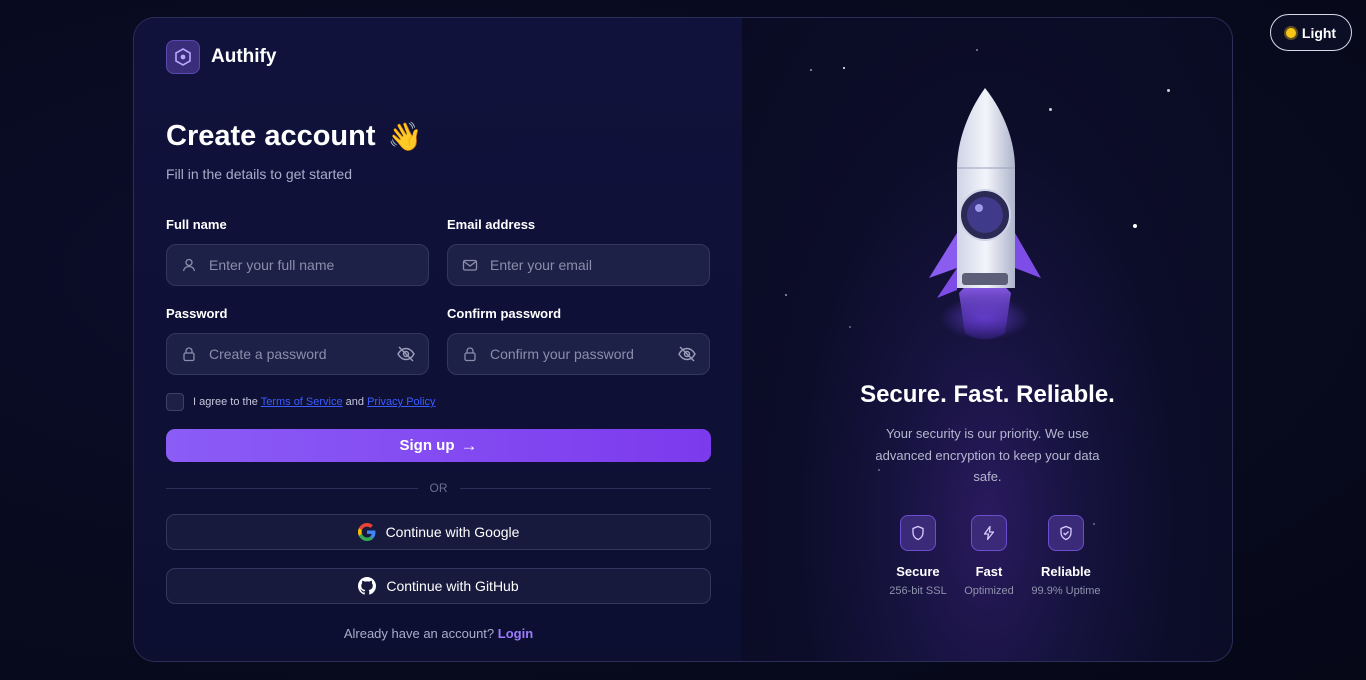 The height and width of the screenshot is (680, 1366). What do you see at coordinates (271, 136) in the screenshot?
I see `title-text: Create account` at bounding box center [271, 136].